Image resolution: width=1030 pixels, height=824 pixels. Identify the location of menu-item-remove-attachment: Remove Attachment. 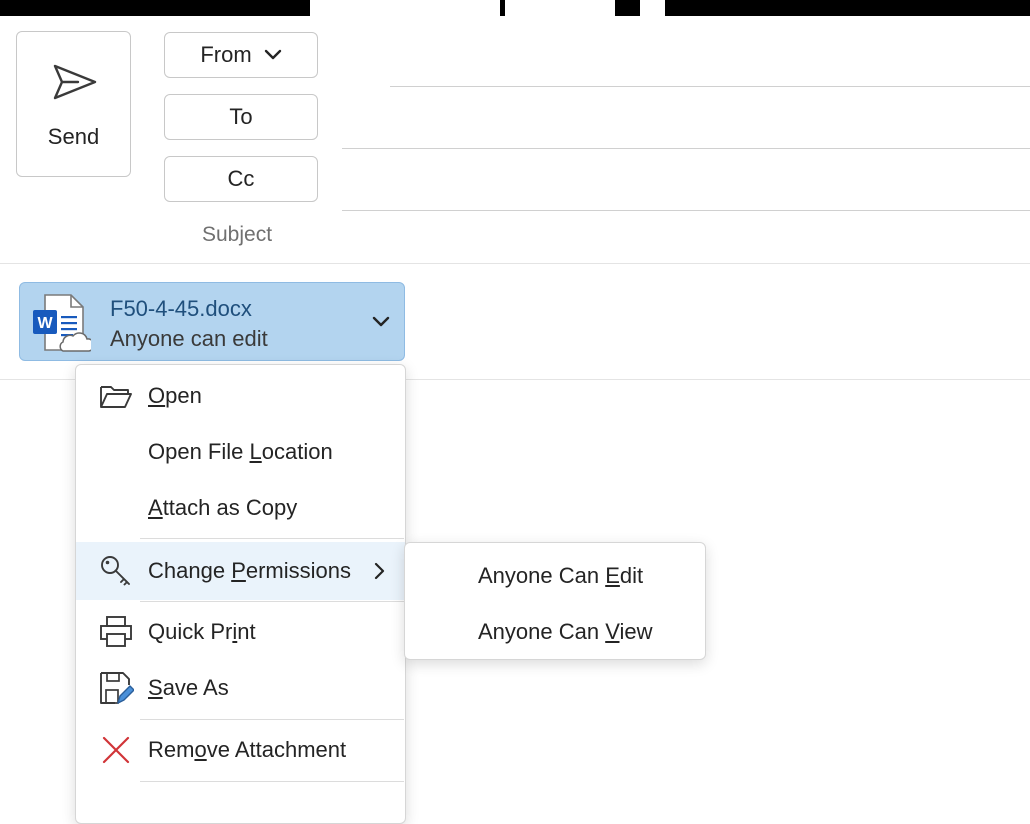
(240, 750).